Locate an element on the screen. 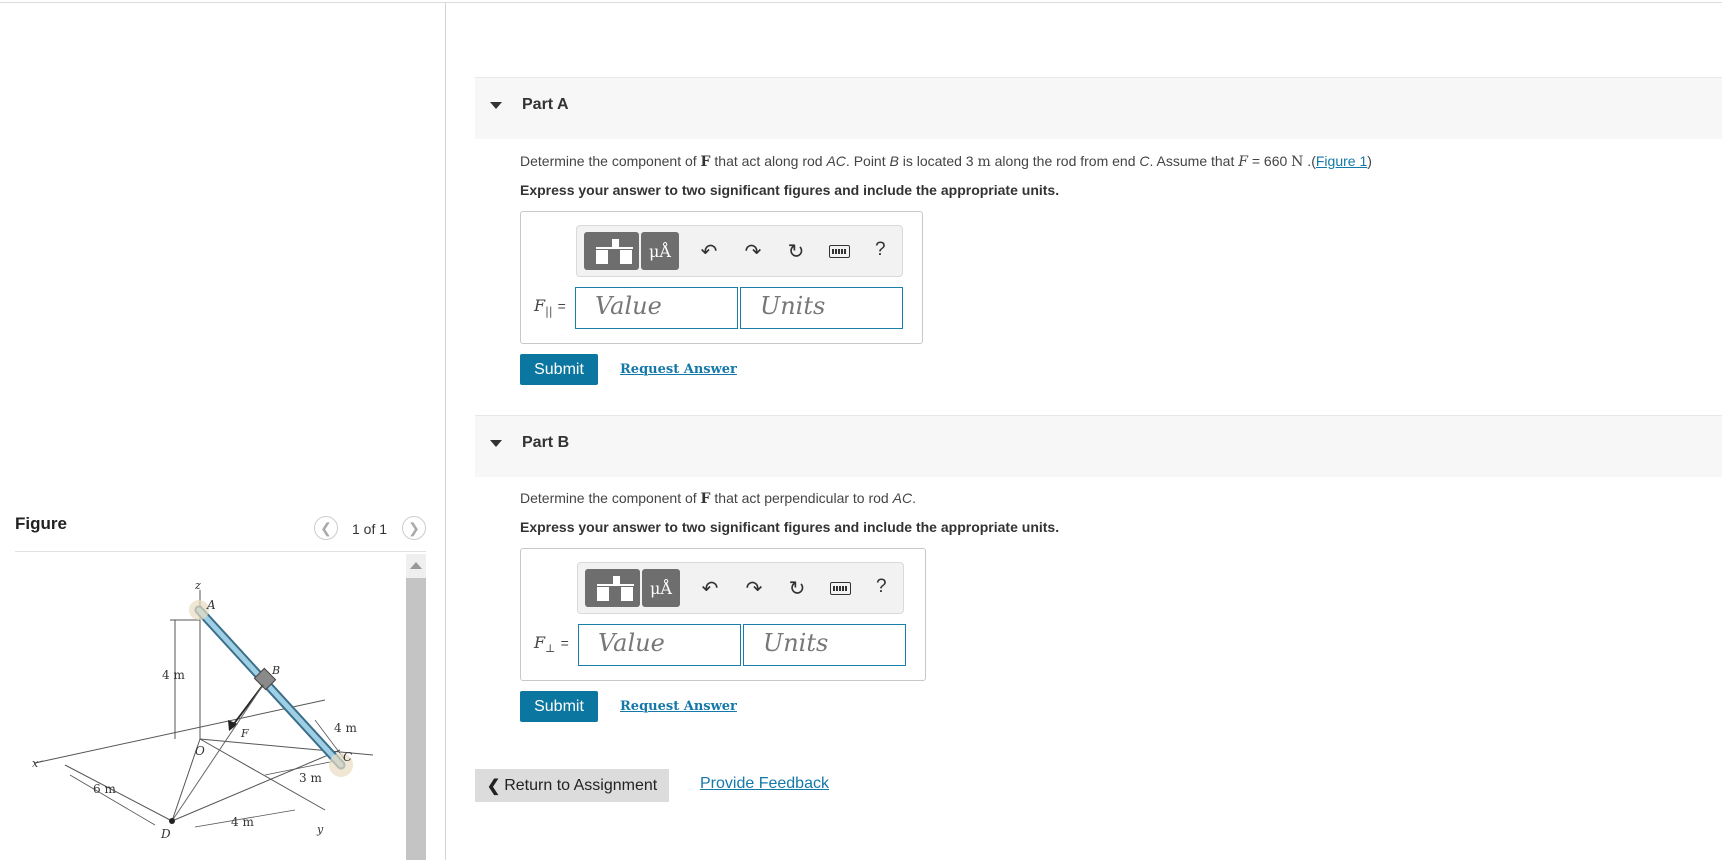 The height and width of the screenshot is (860, 1722). figure-header-rule is located at coordinates (220, 551).